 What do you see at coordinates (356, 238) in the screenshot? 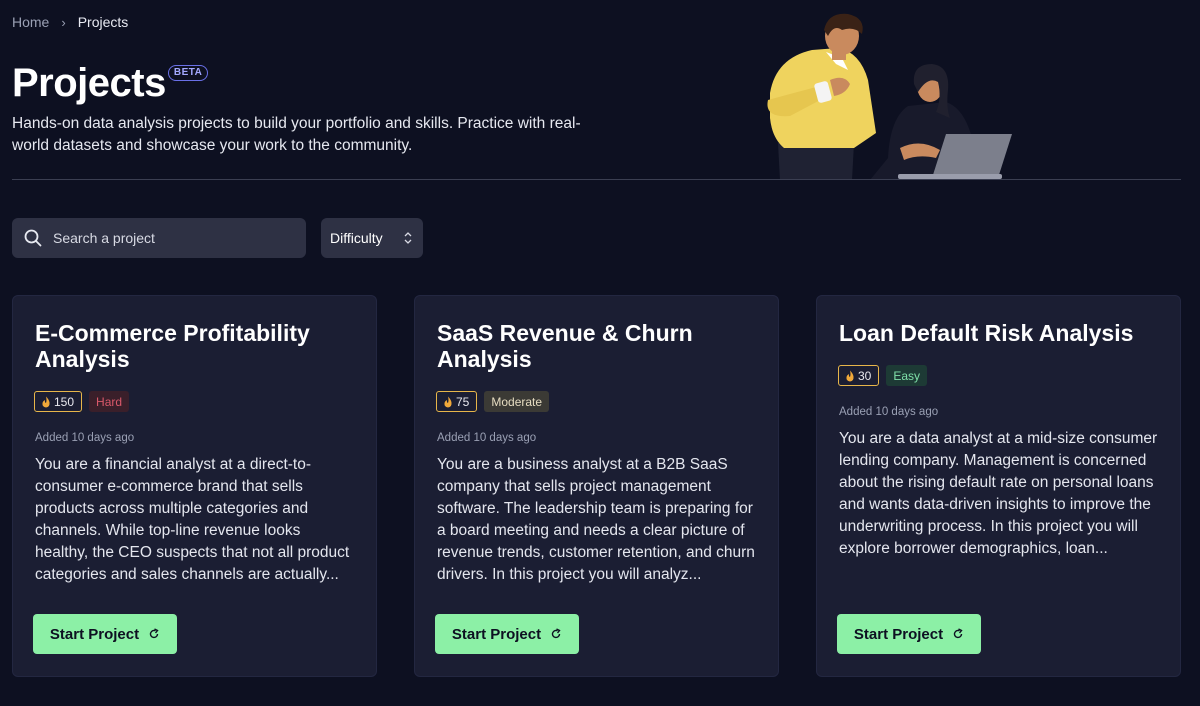
I see `difficulty-select-label: Difficulty` at bounding box center [356, 238].